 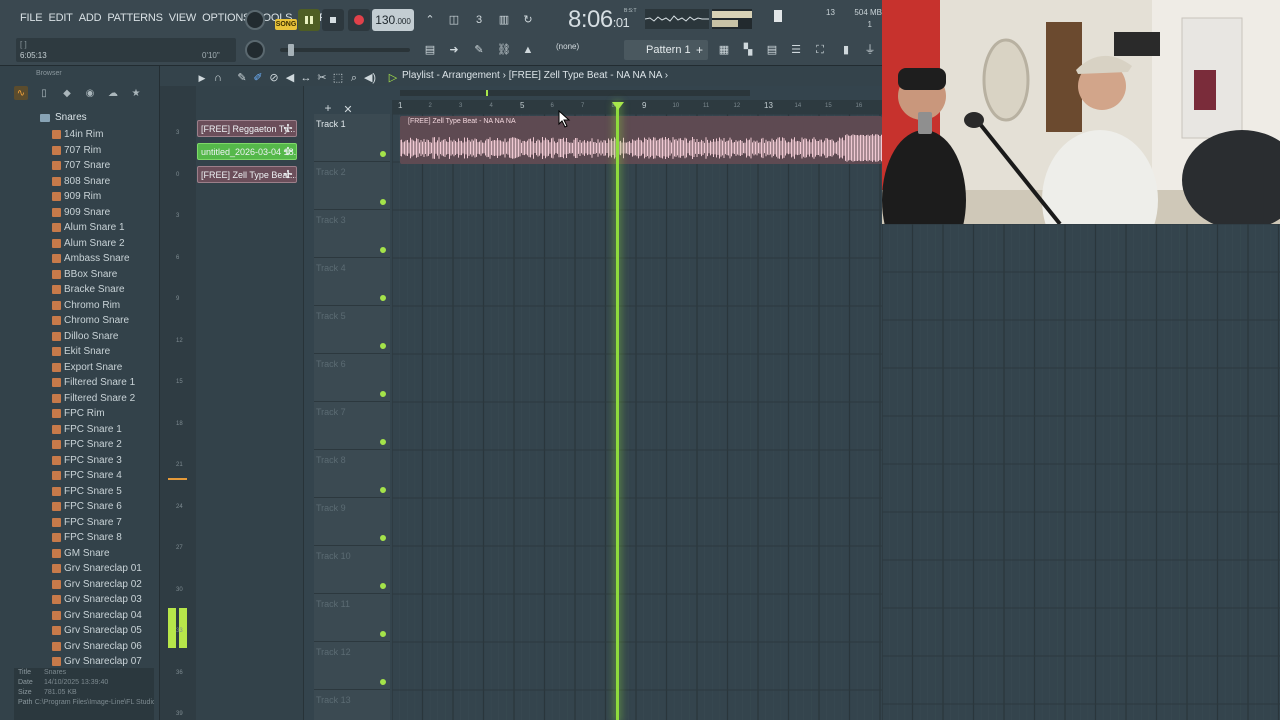 What do you see at coordinates (870, 50) in the screenshot?
I see `plug-icon: ⏚` at bounding box center [870, 50].